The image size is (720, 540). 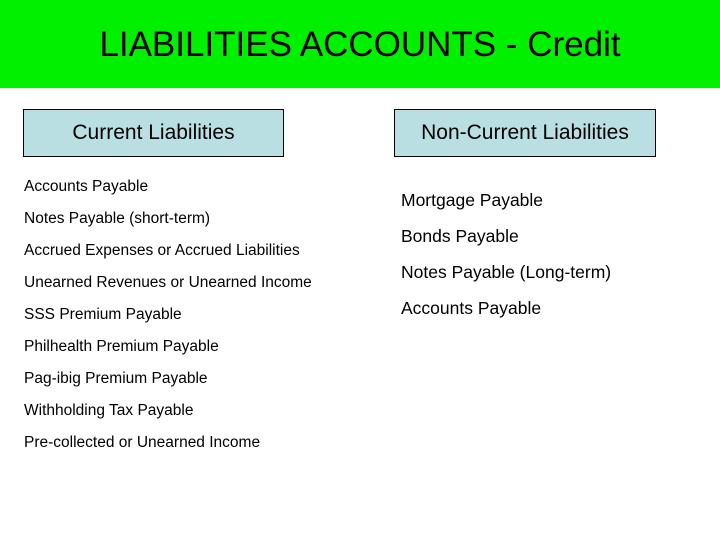 I want to click on list-item: Withholding Tax Payable, so click(x=109, y=410).